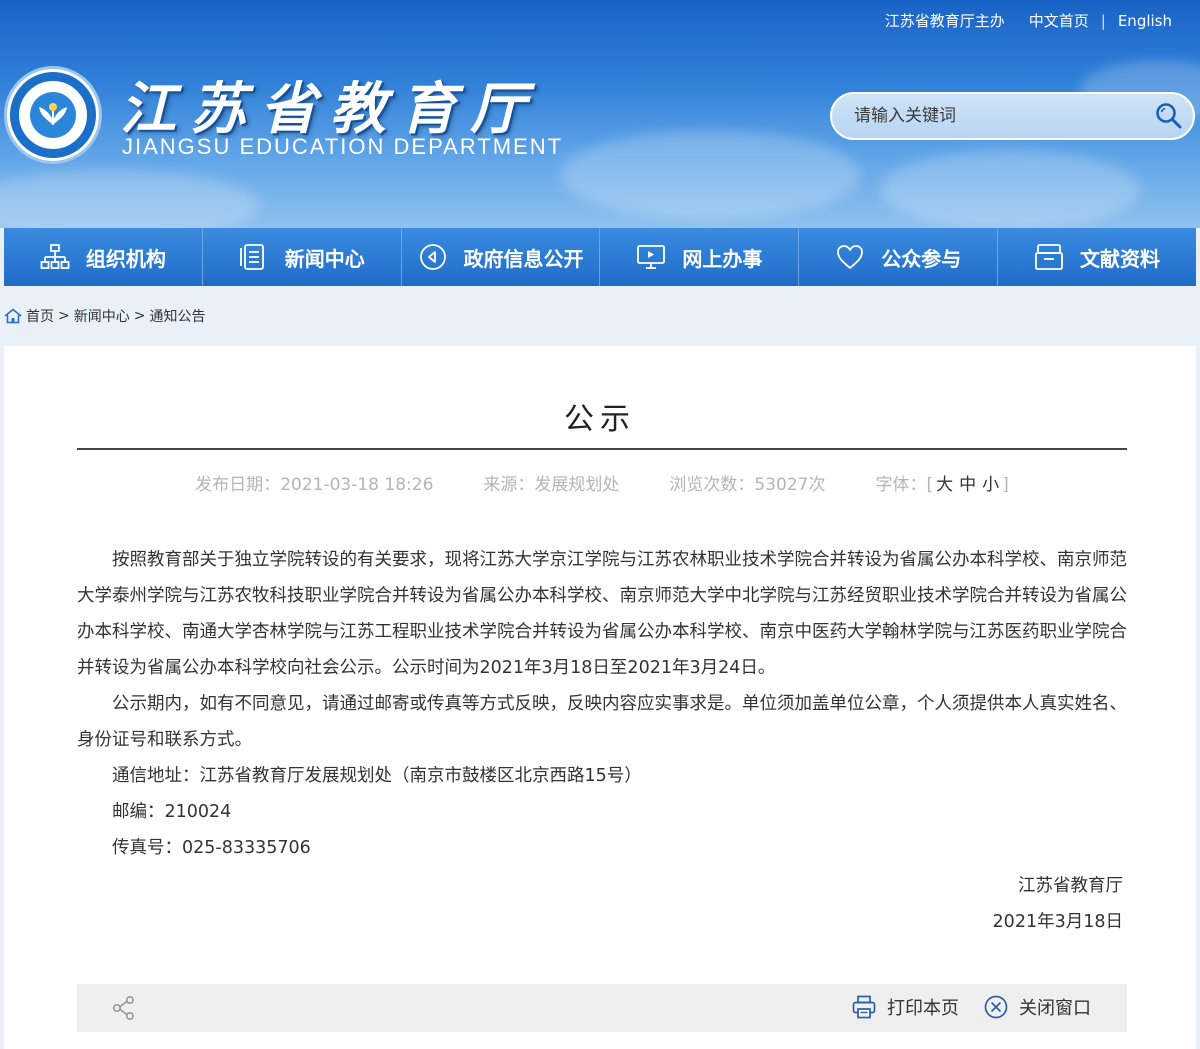 The width and height of the screenshot is (1200, 1049). Describe the element at coordinates (172, 812) in the screenshot. I see `article-paragraph: 邮编：210024` at that location.